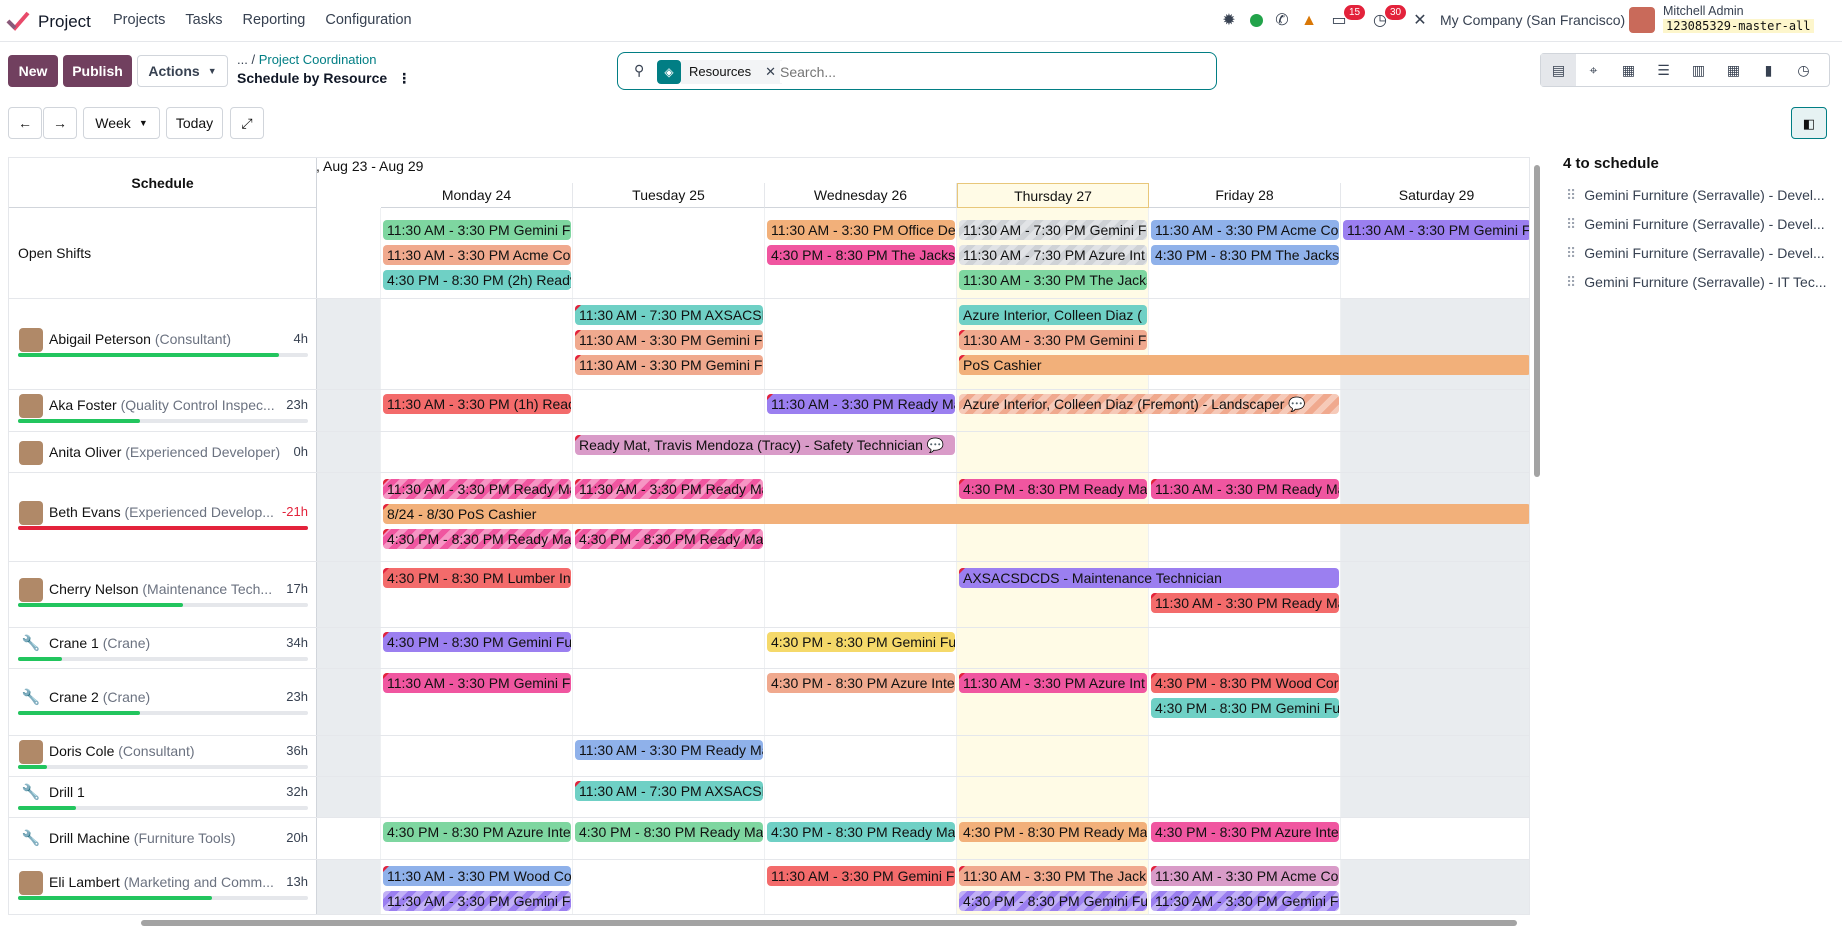 This screenshot has width=1842, height=928. What do you see at coordinates (1628, 70) in the screenshot?
I see `calendar-view-icon: ▦` at bounding box center [1628, 70].